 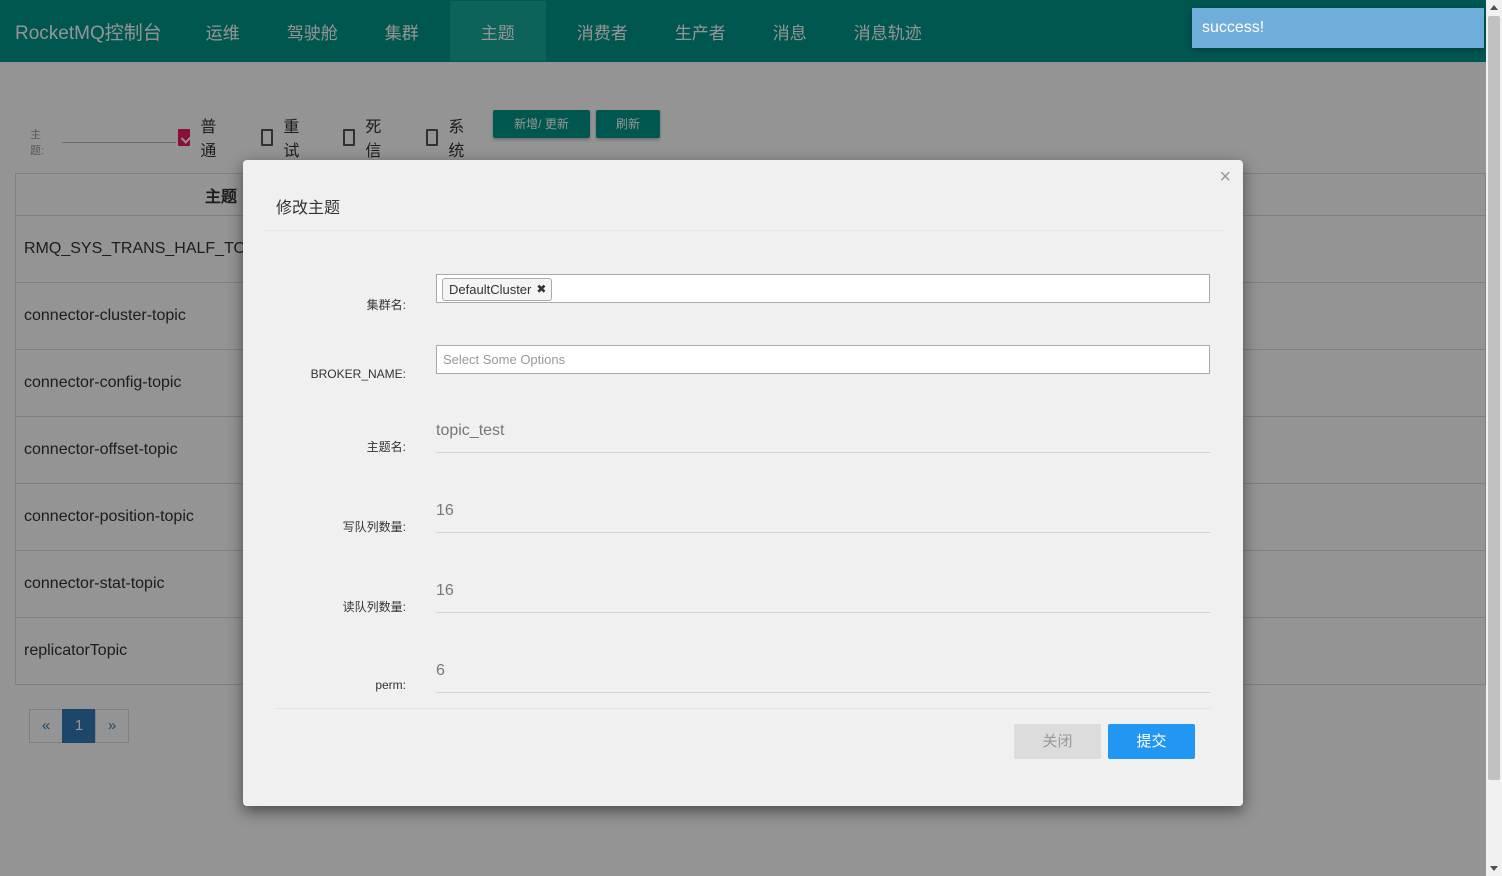 What do you see at coordinates (823, 597) in the screenshot?
I see `read-queue-field: 16` at bounding box center [823, 597].